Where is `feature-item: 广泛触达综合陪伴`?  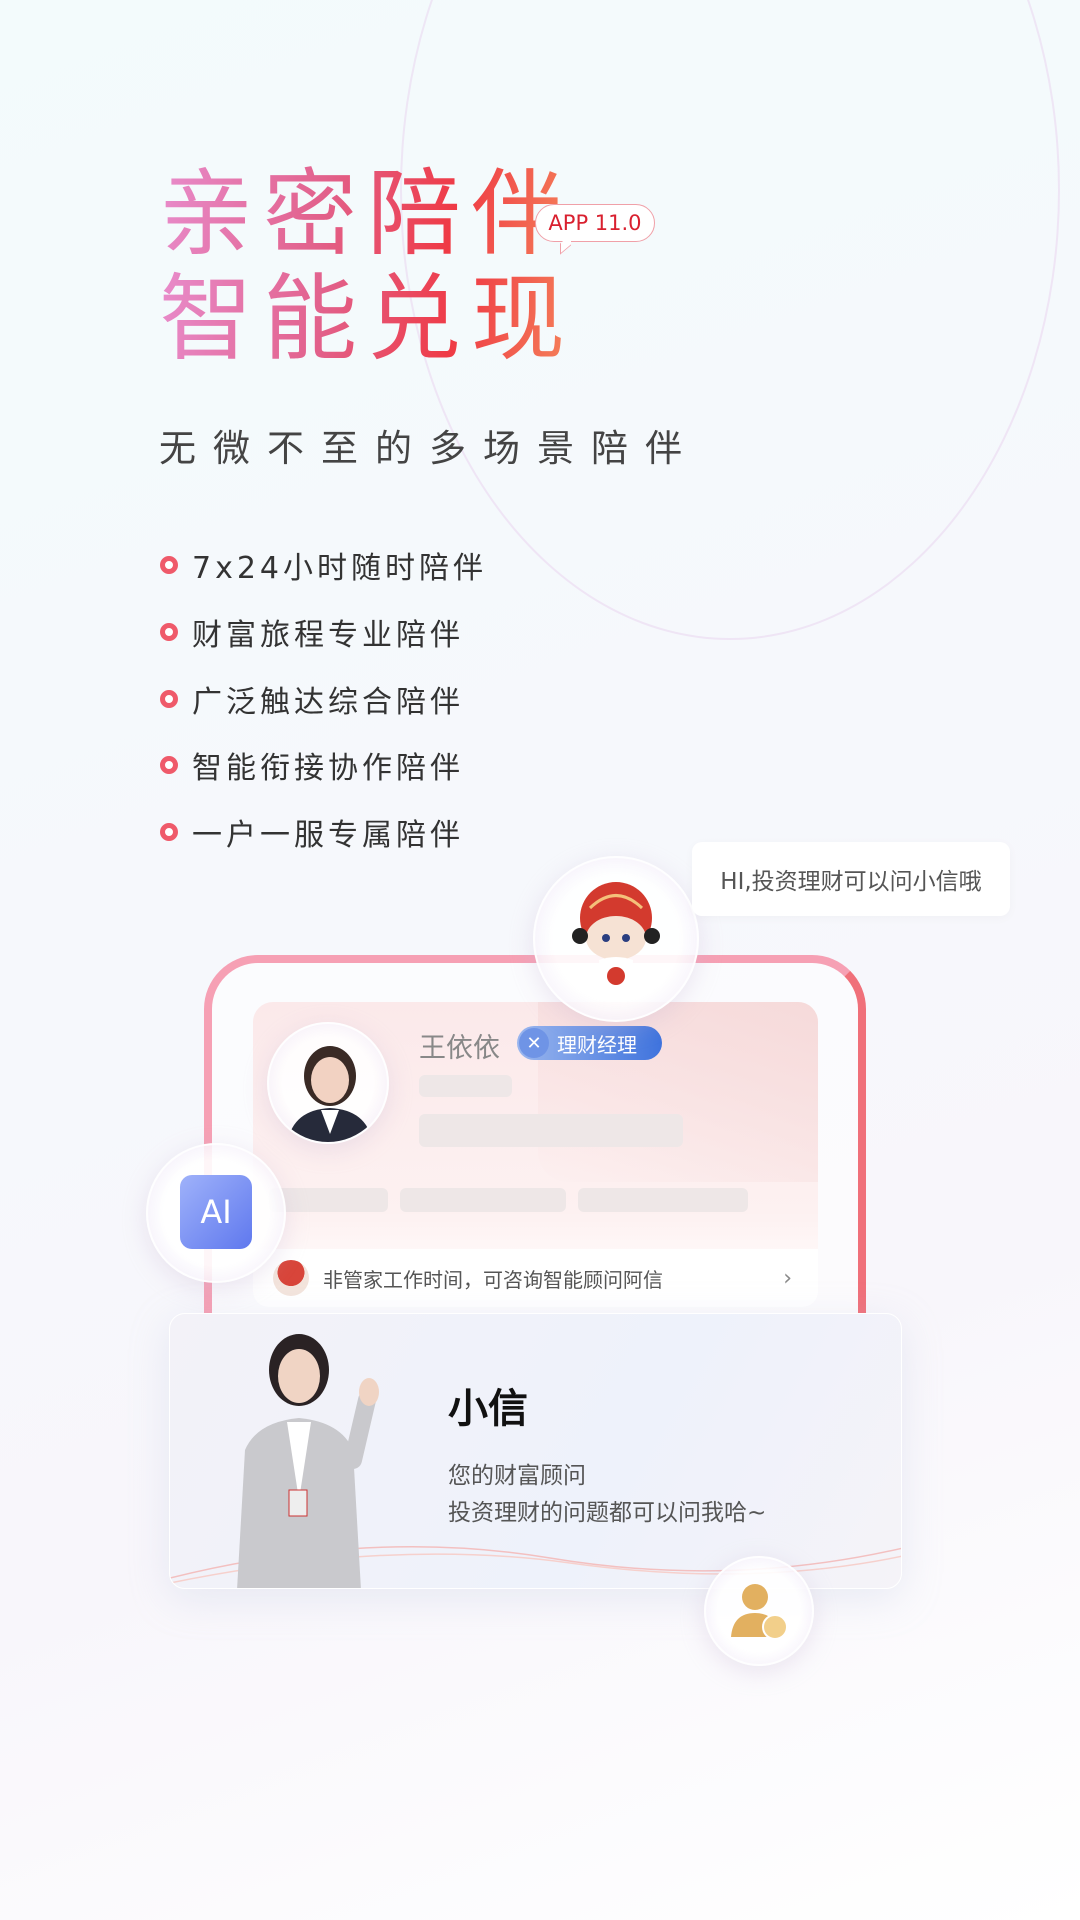 feature-item: 广泛触达综合陪伴 is located at coordinates (312, 699).